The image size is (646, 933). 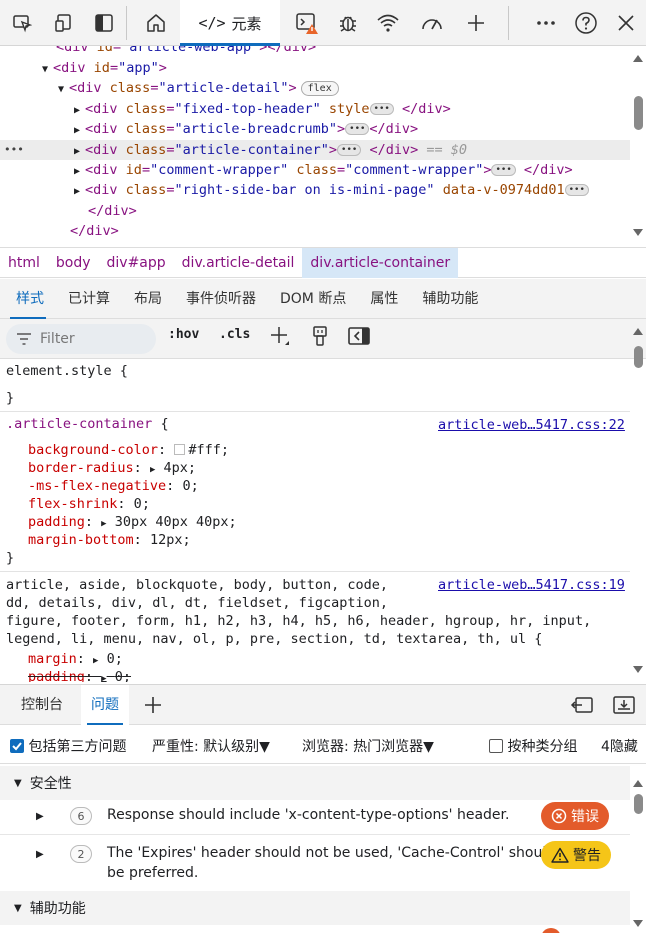 What do you see at coordinates (320, 336) in the screenshot?
I see `paint-brush-icon` at bounding box center [320, 336].